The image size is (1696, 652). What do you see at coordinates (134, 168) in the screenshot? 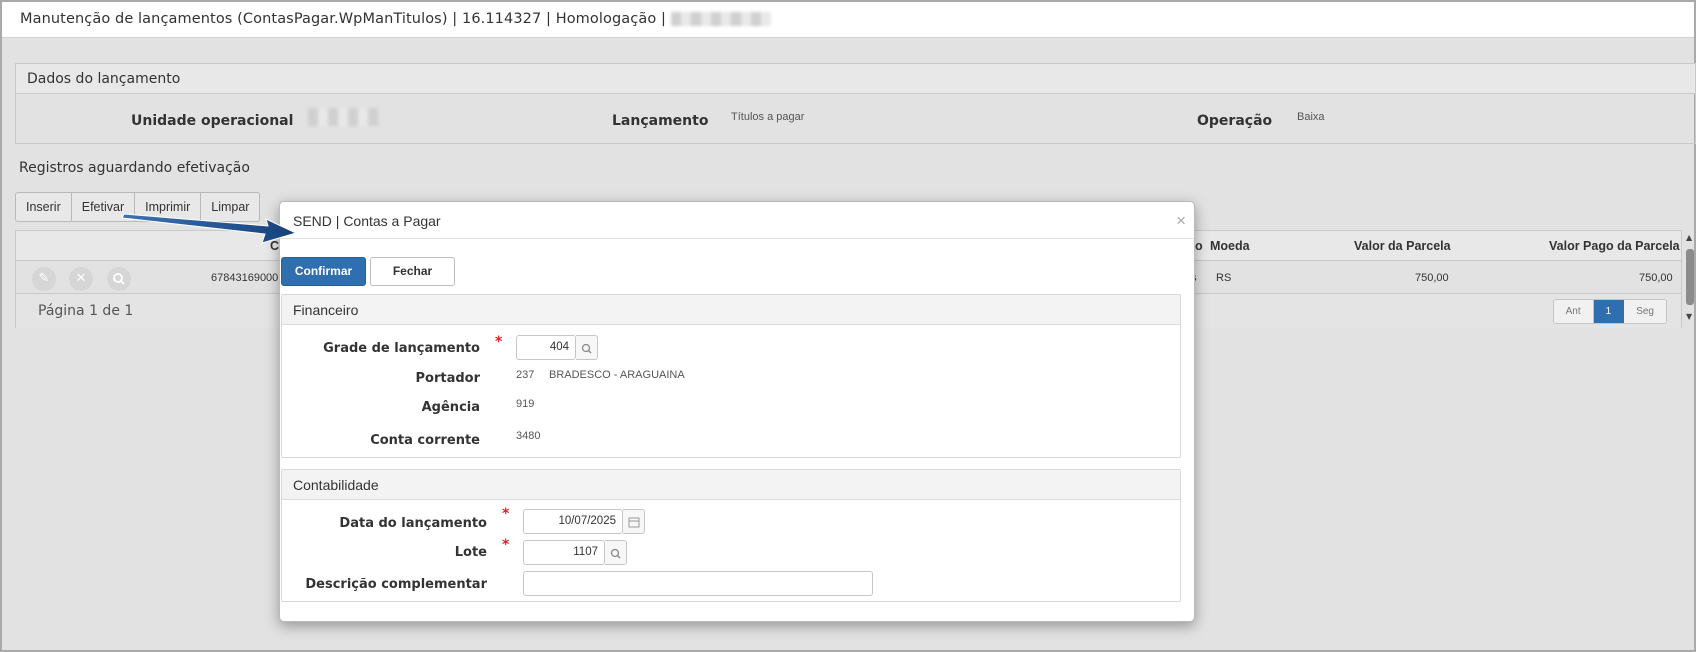
I see `registros-title: Registros aguardando efetivação` at bounding box center [134, 168].